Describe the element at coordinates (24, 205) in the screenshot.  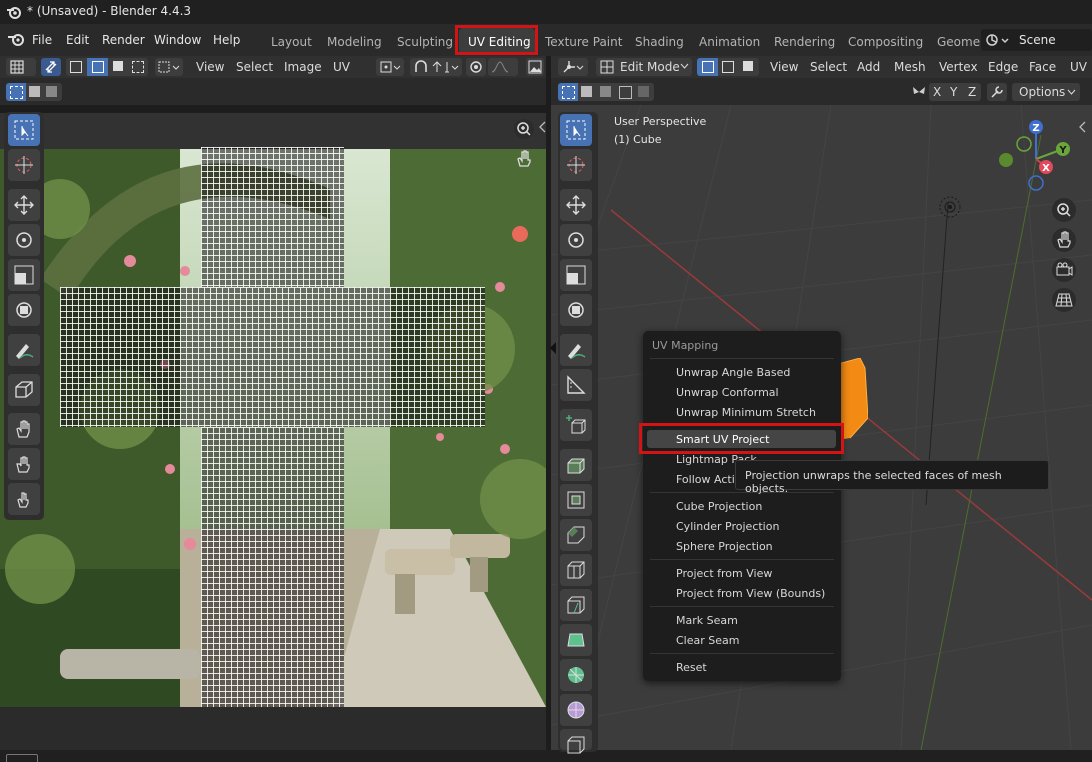
I see `uv-move-tool` at that location.